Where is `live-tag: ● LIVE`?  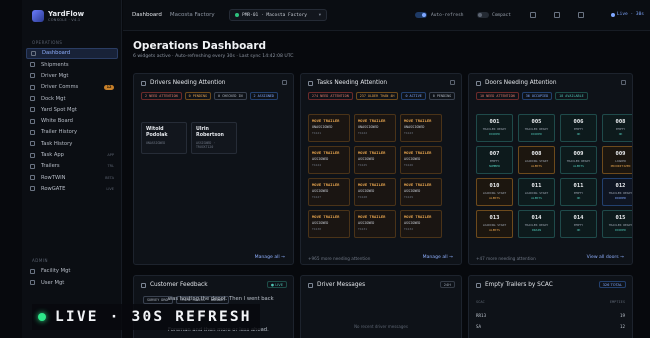 live-tag: ● LIVE is located at coordinates (276, 284).